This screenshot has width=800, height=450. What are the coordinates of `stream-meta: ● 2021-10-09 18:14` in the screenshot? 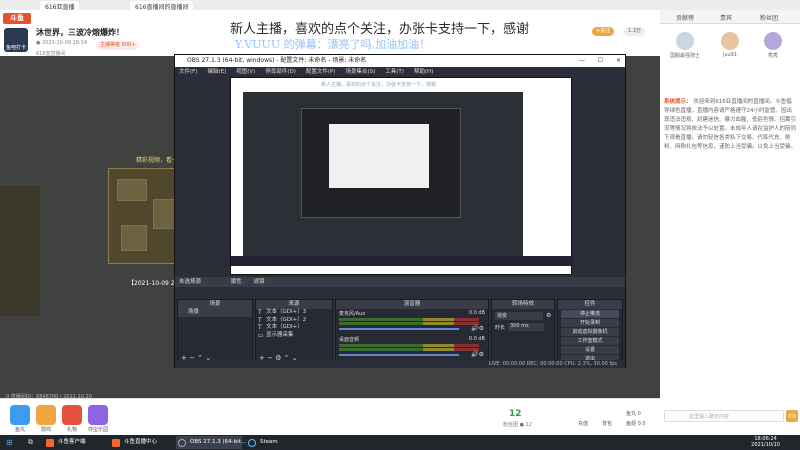 It's located at (62, 43).